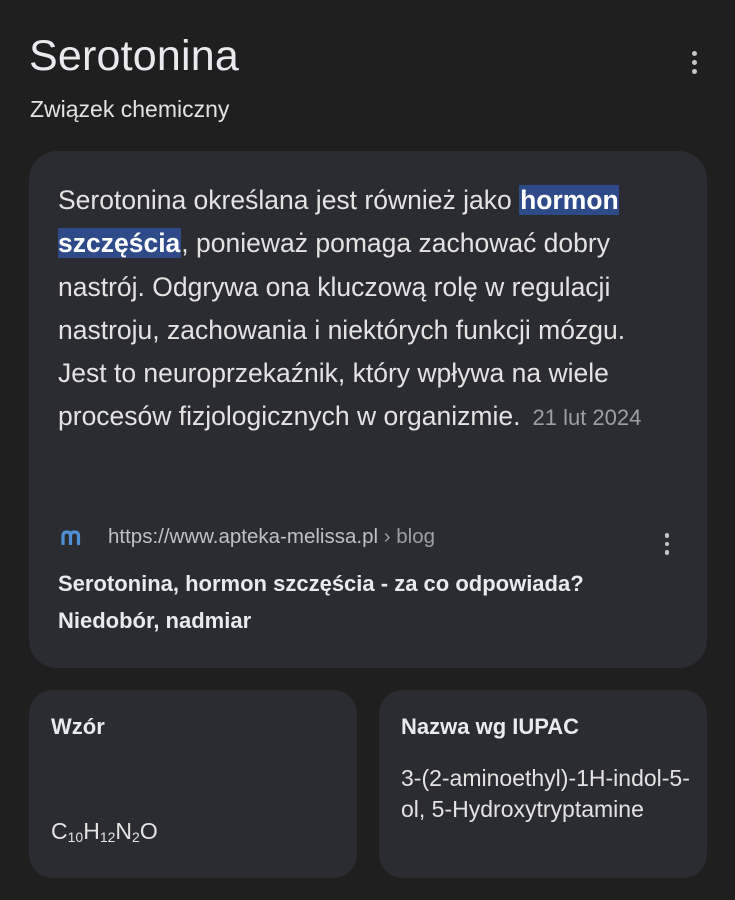 Image resolution: width=735 pixels, height=900 pixels. Describe the element at coordinates (107, 837) in the screenshot. I see `formula-count-h: 12` at that location.